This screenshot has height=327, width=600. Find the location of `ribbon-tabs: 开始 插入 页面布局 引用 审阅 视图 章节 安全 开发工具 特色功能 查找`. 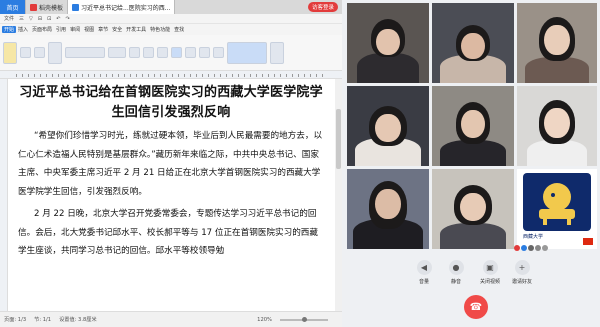

ribbon-tabs: 开始 插入 页面布局 引用 审阅 视图 章节 安全 开发工具 特色功能 查找 is located at coordinates (171, 29).